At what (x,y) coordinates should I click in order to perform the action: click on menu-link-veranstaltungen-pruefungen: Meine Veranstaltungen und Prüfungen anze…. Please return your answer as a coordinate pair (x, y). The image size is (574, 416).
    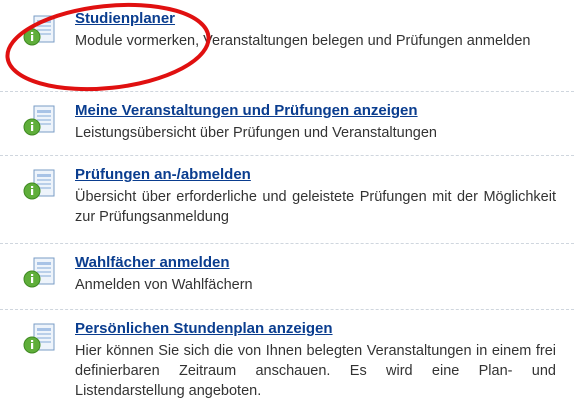
    Looking at the image, I should click on (246, 111).